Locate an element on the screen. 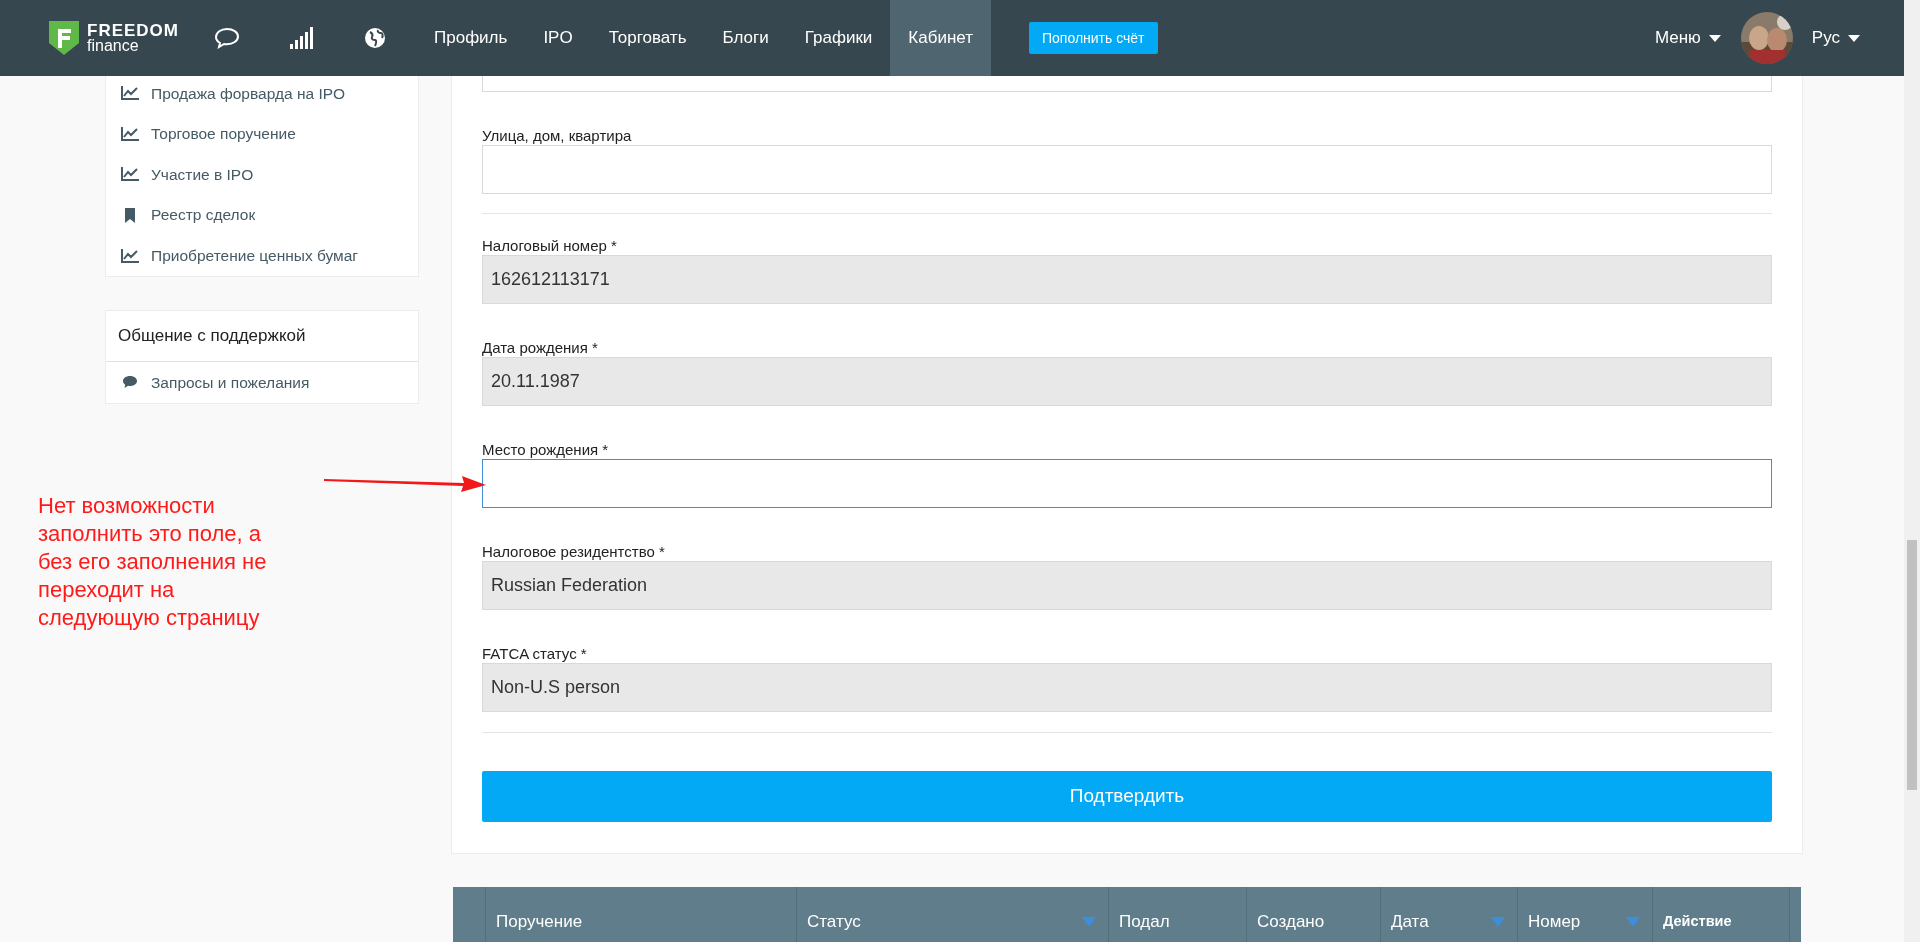 The image size is (1920, 942). input-field is located at coordinates (1127, 483).